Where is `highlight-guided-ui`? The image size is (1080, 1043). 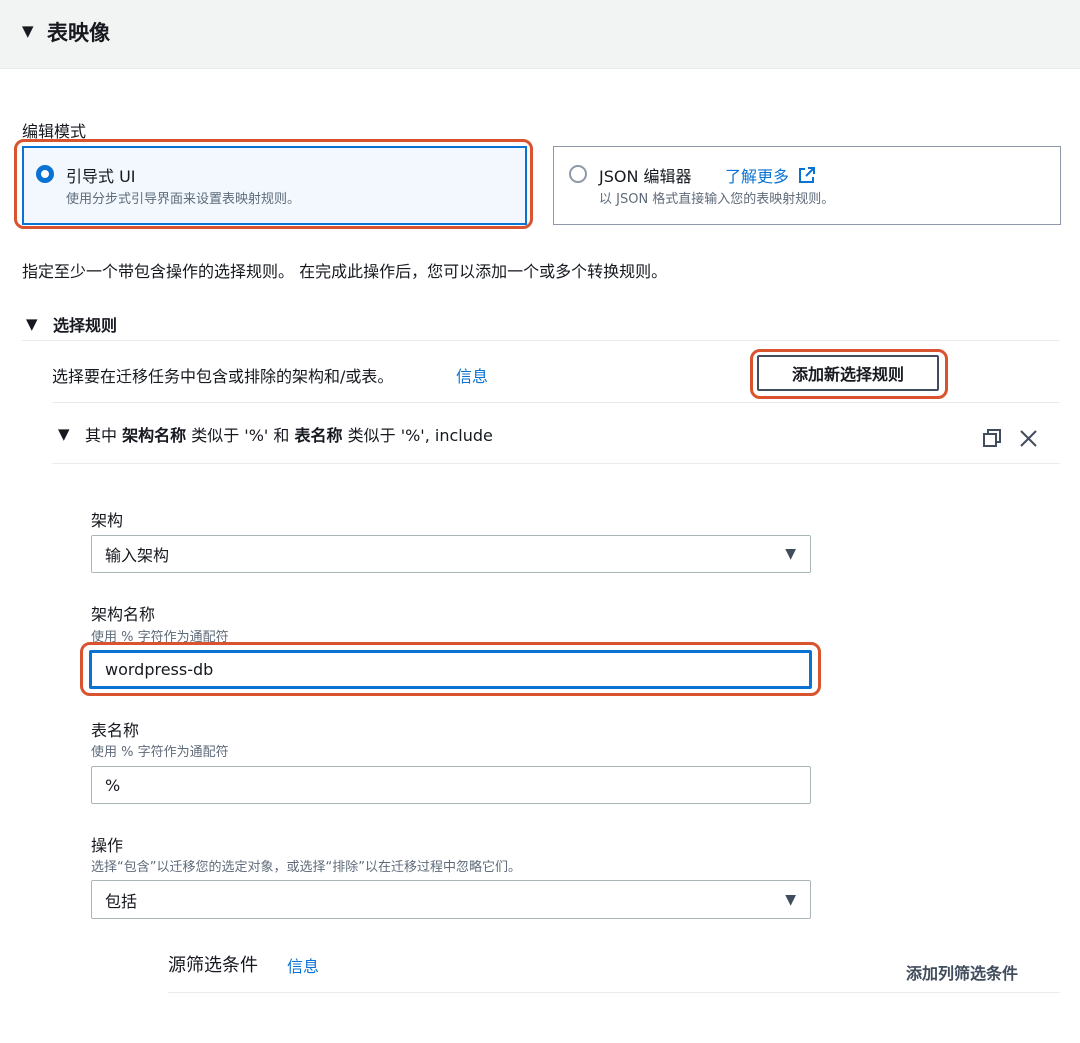 highlight-guided-ui is located at coordinates (273, 184).